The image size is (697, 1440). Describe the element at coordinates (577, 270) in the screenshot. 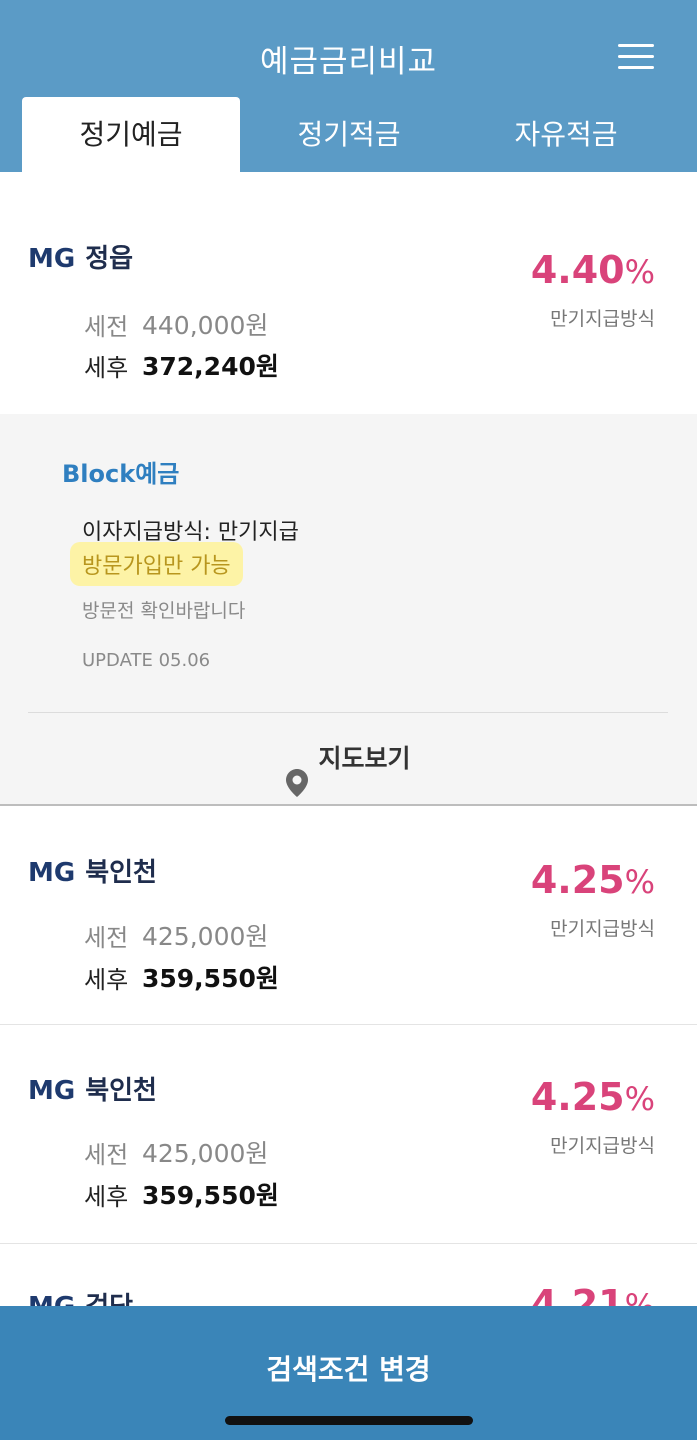

I see `rate-value: 4.40` at that location.